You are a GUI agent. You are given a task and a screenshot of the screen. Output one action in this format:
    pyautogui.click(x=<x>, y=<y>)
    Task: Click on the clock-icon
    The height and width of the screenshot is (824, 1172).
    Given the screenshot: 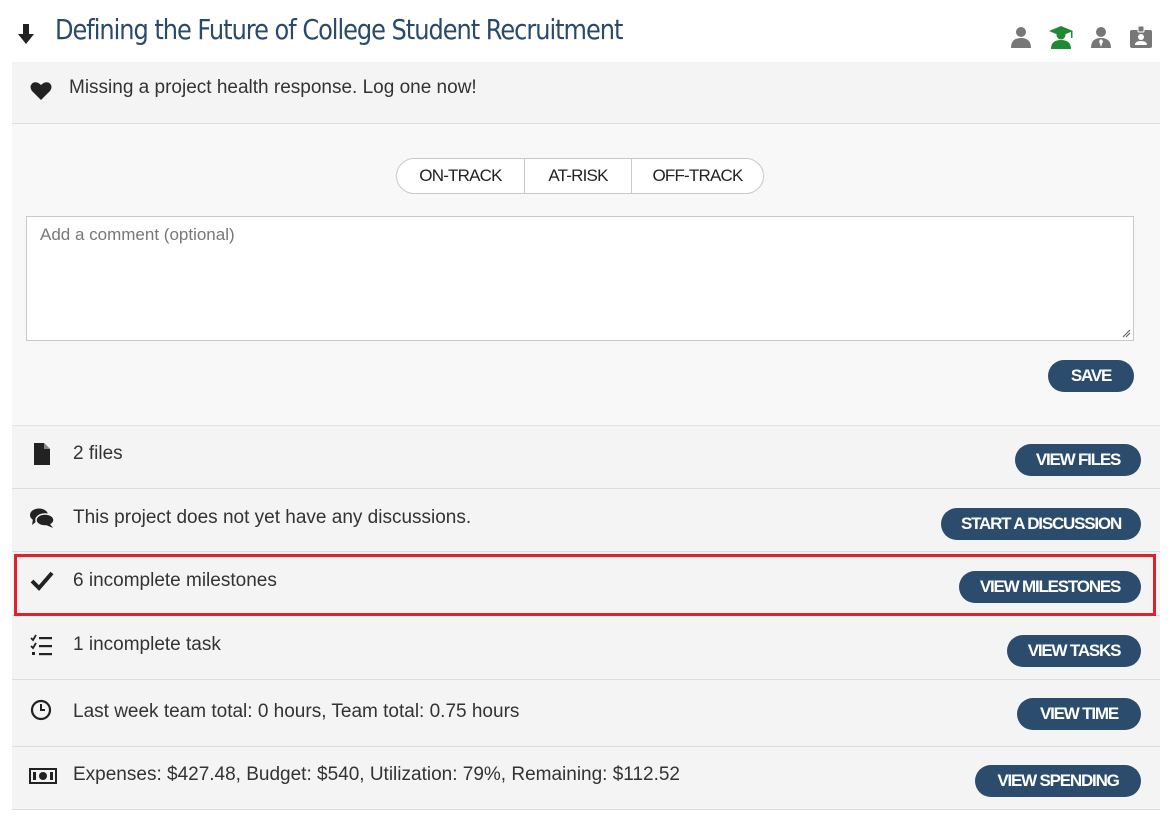 What is the action you would take?
    pyautogui.click(x=41, y=710)
    